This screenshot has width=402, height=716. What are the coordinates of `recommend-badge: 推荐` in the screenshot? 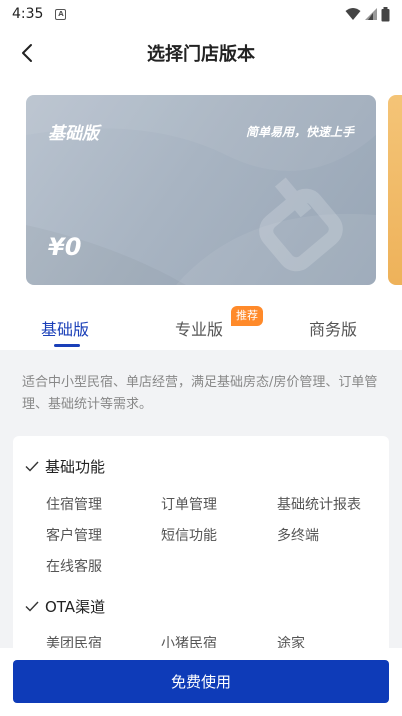 It's located at (247, 316).